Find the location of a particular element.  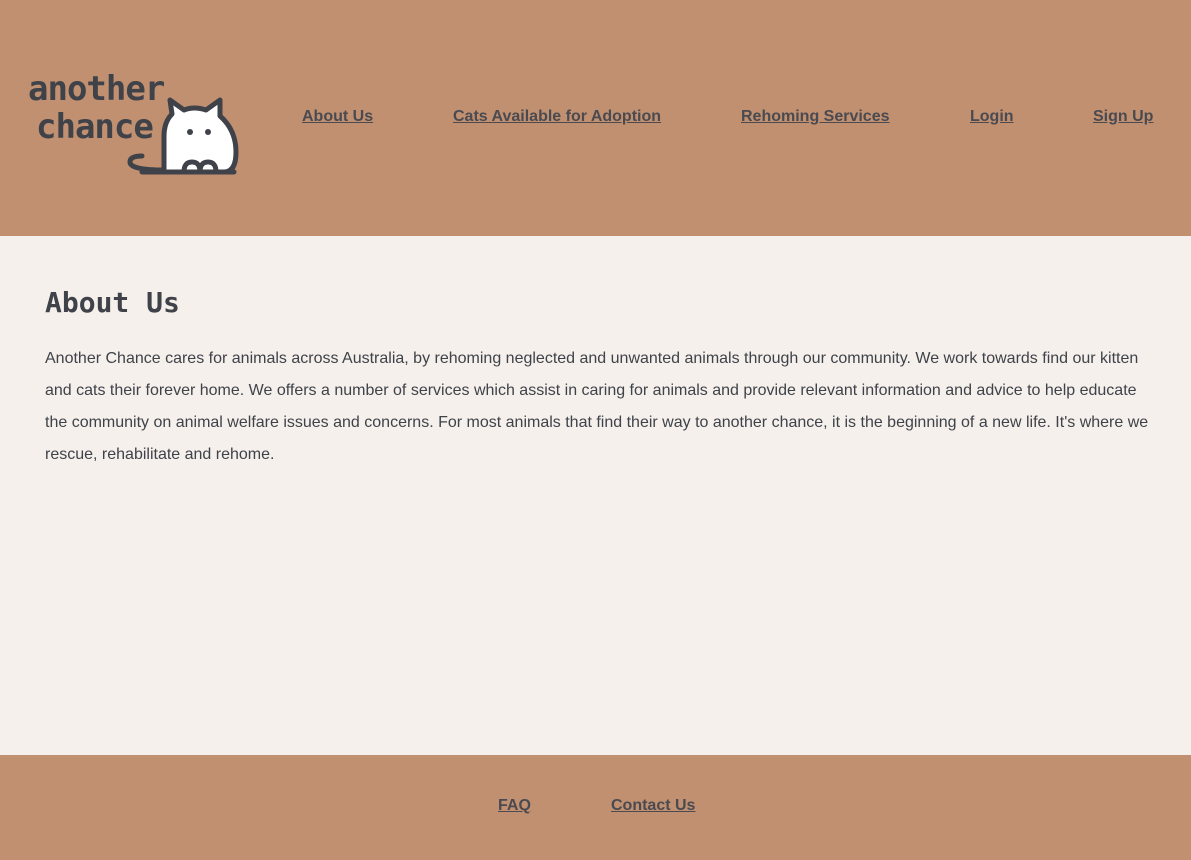

nav-login: Login is located at coordinates (992, 117).